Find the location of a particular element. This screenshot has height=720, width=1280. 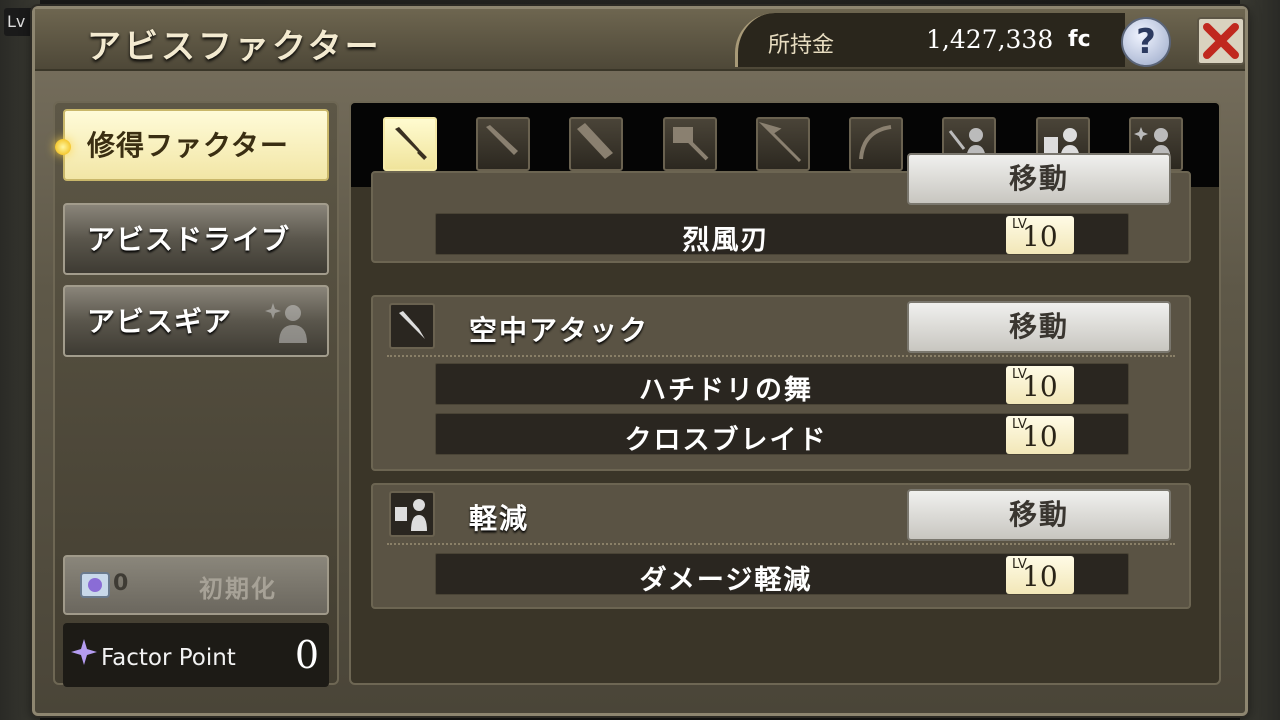

armor-person-icon is located at coordinates (411, 515).